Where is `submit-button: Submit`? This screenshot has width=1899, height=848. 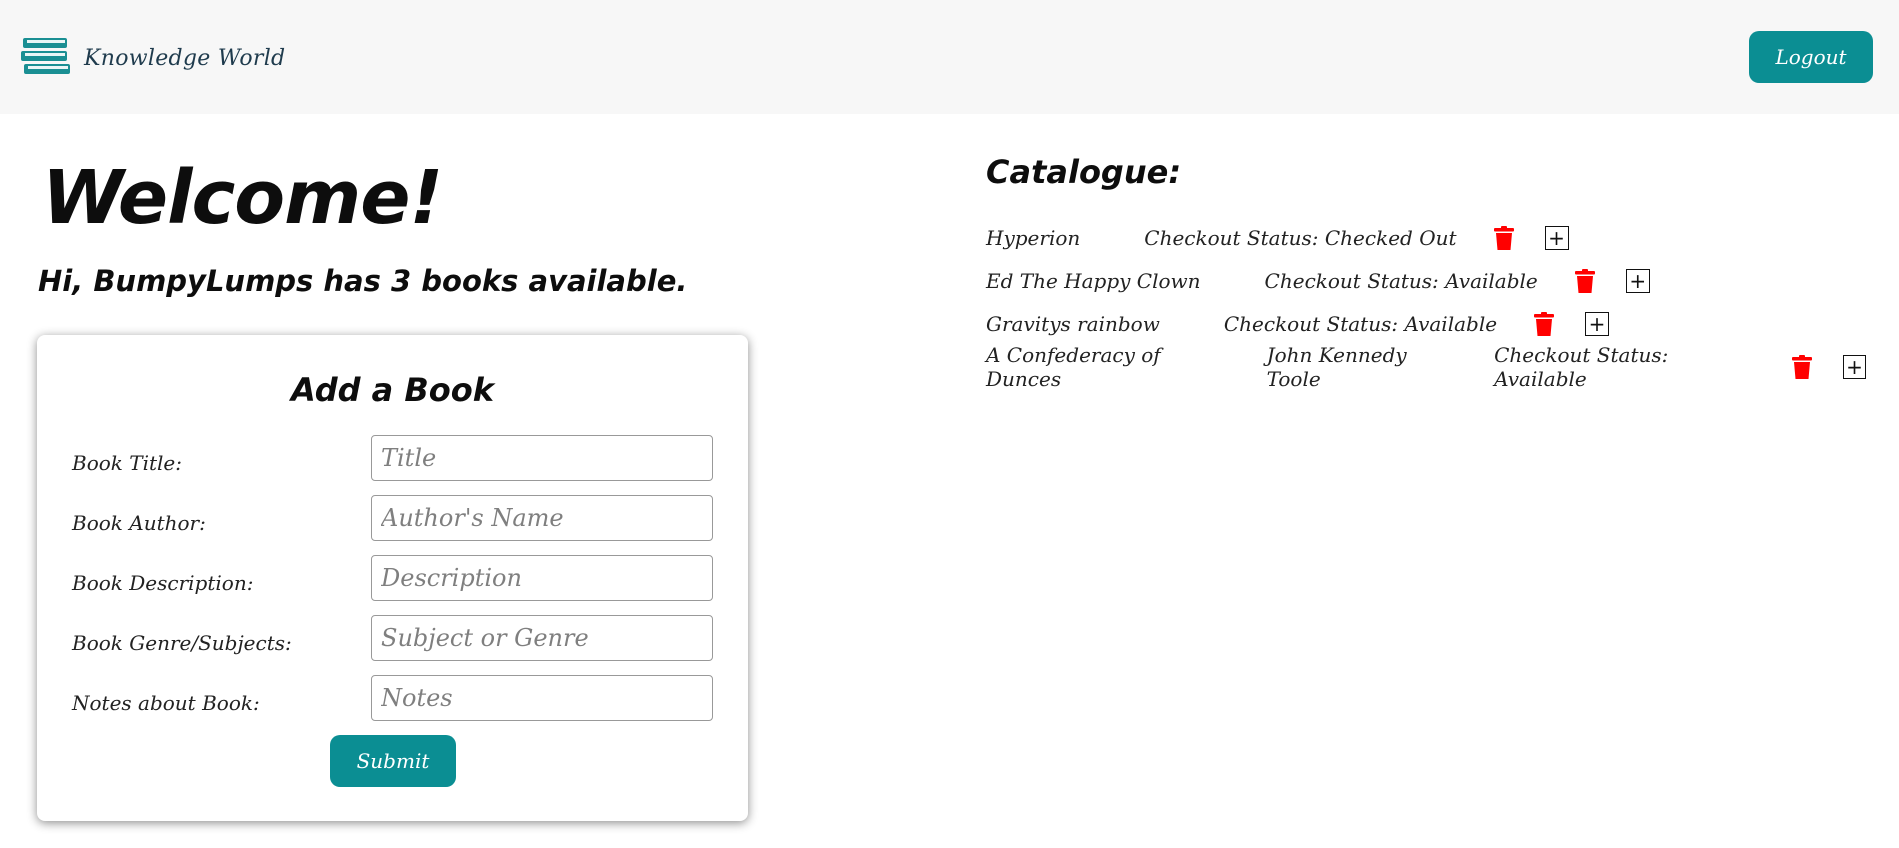
submit-button: Submit is located at coordinates (393, 761).